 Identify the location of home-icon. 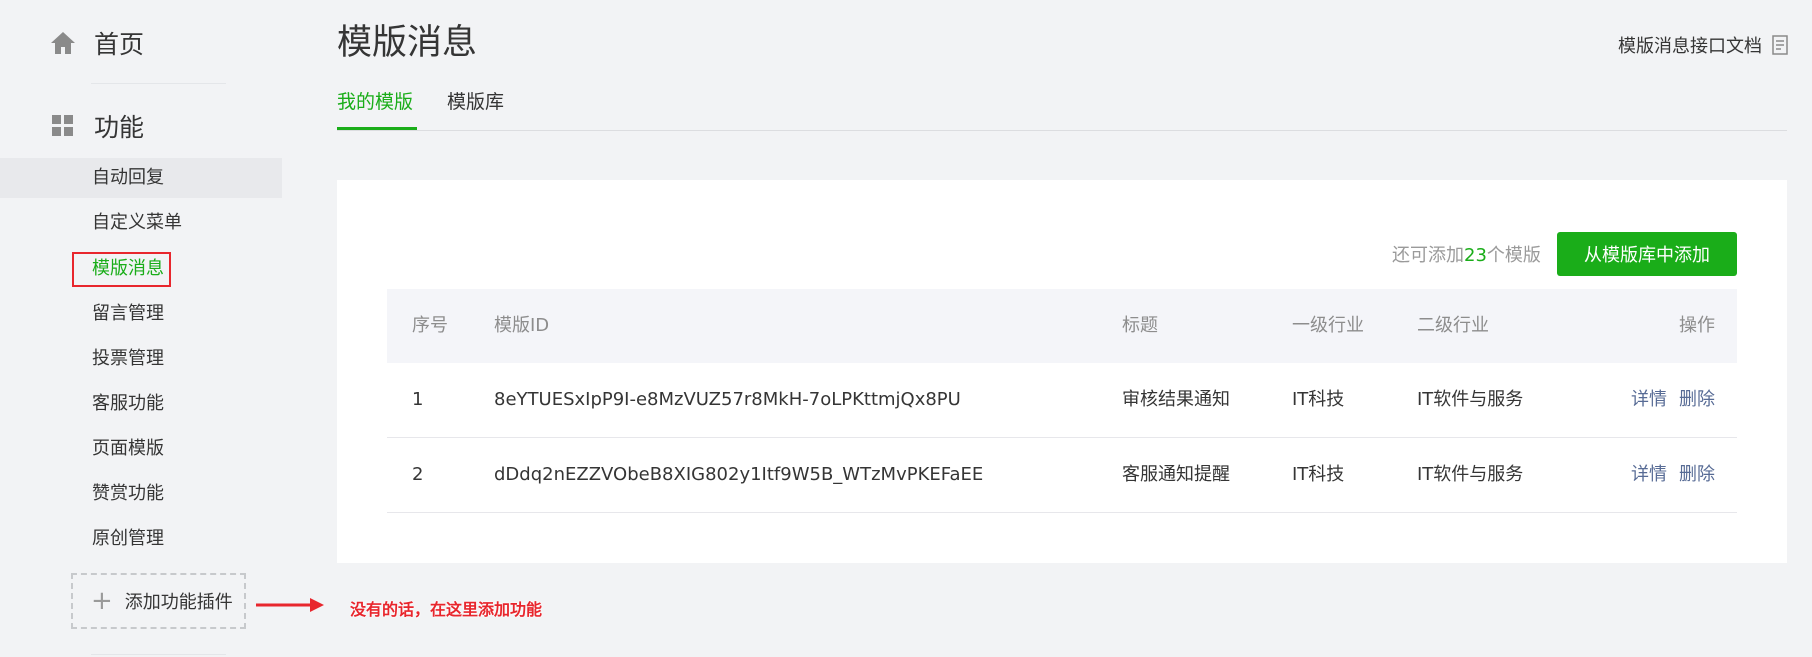
(63, 43).